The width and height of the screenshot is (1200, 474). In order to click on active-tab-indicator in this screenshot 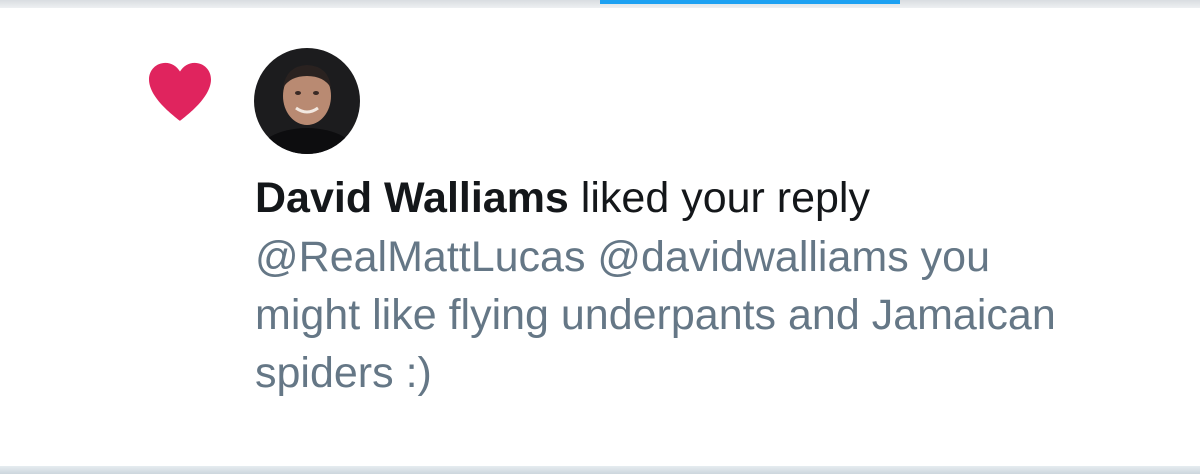, I will do `click(750, 2)`.